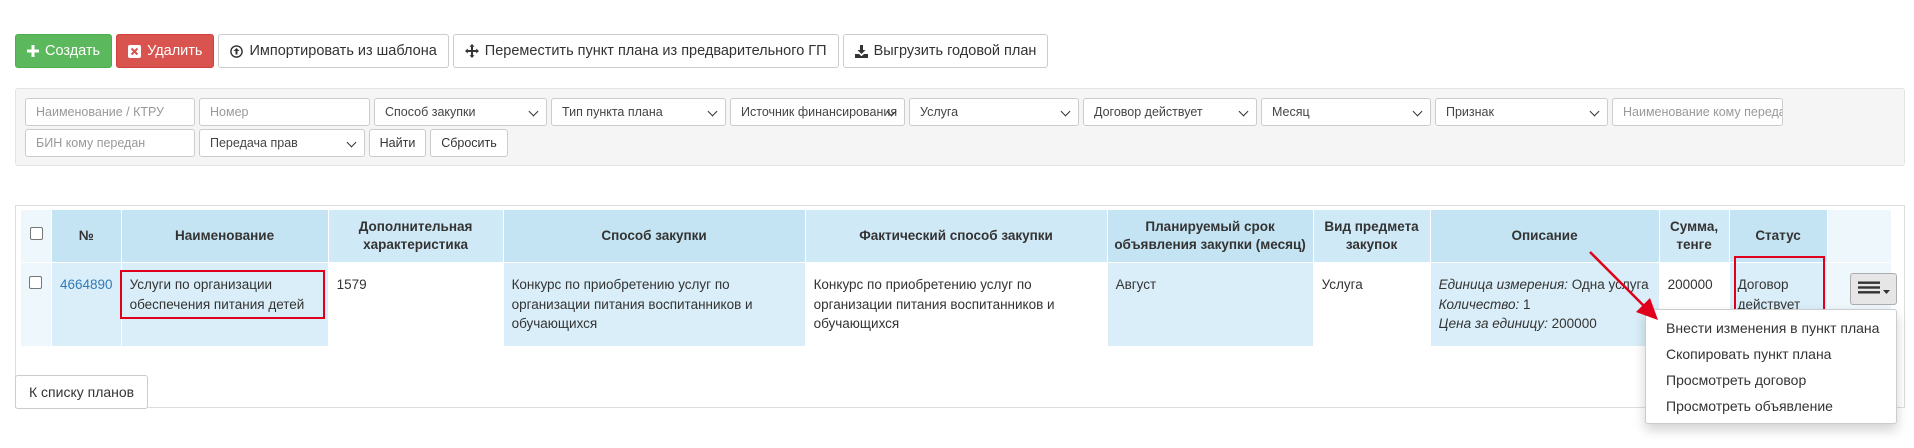 This screenshot has width=1914, height=448. I want to click on download-icon, so click(861, 51).